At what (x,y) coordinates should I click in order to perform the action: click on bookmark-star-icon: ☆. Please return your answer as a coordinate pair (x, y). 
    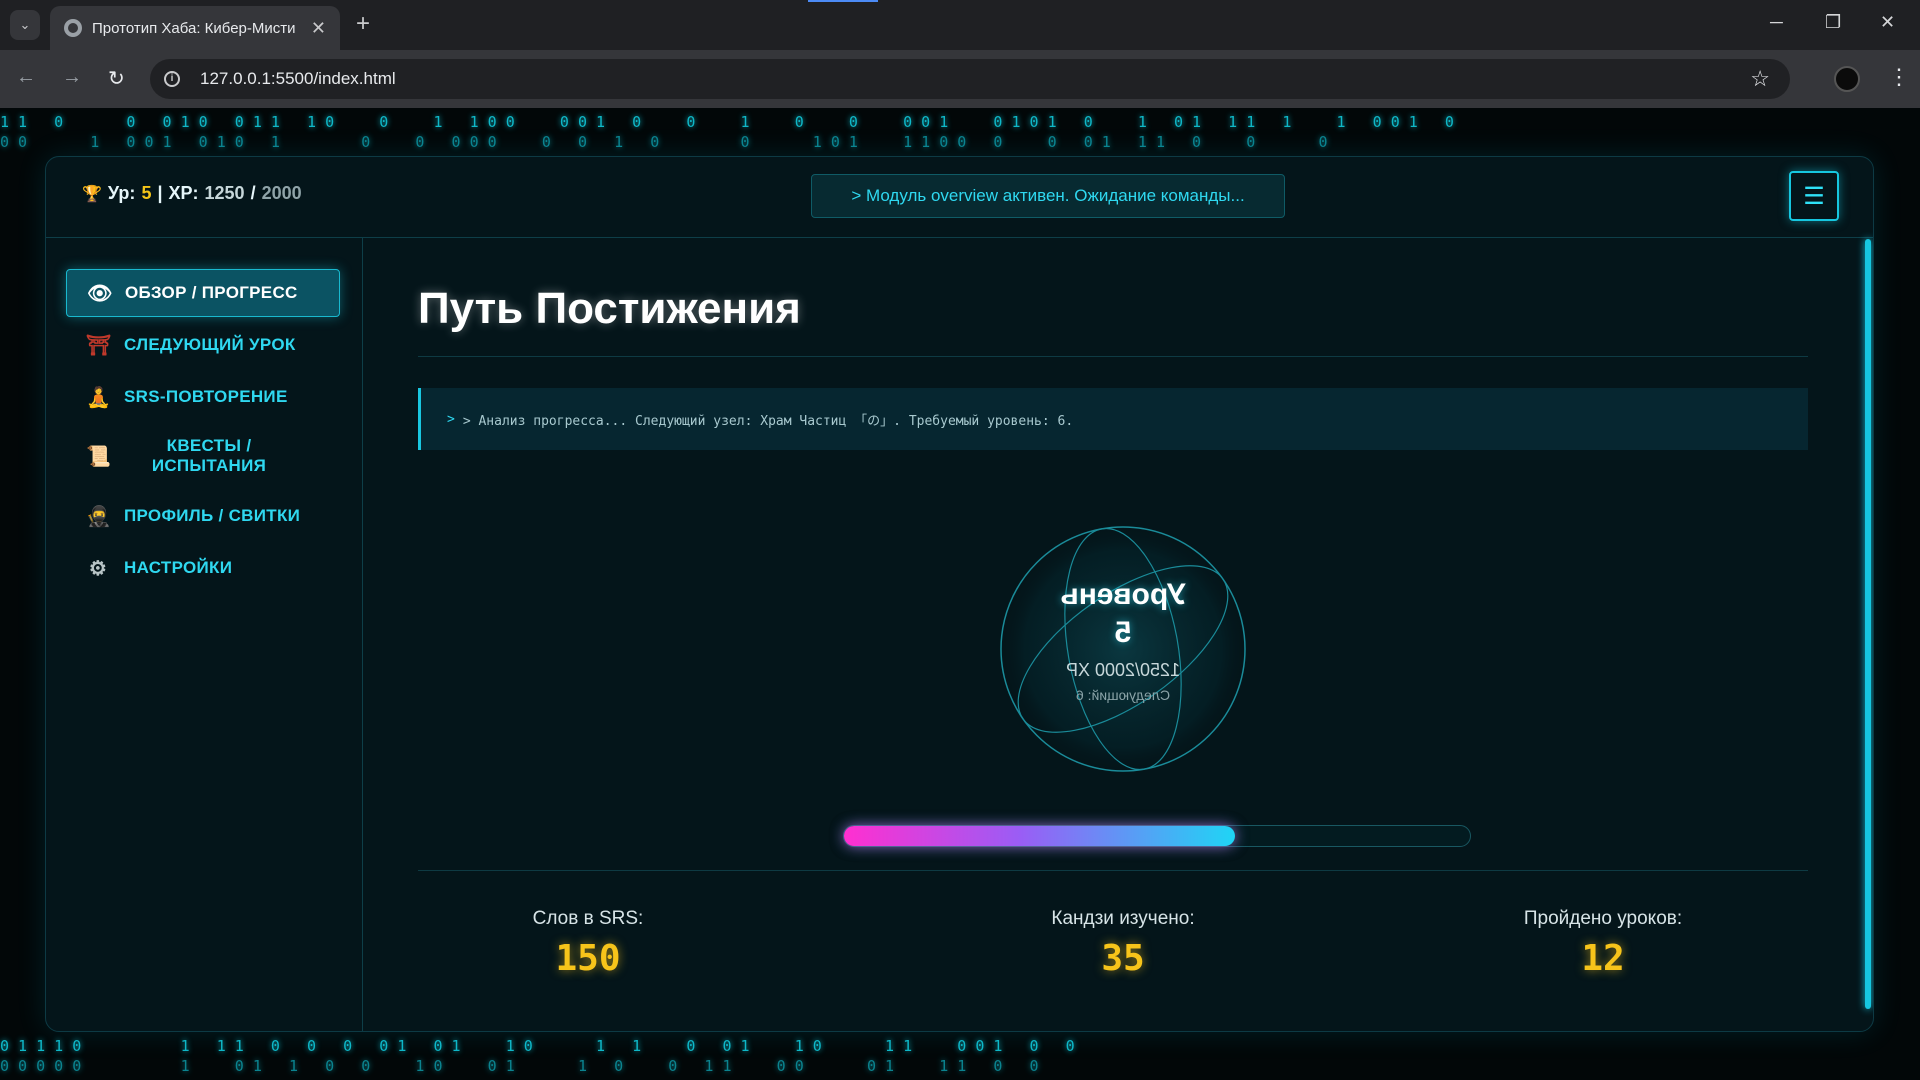
    Looking at the image, I should click on (1760, 79).